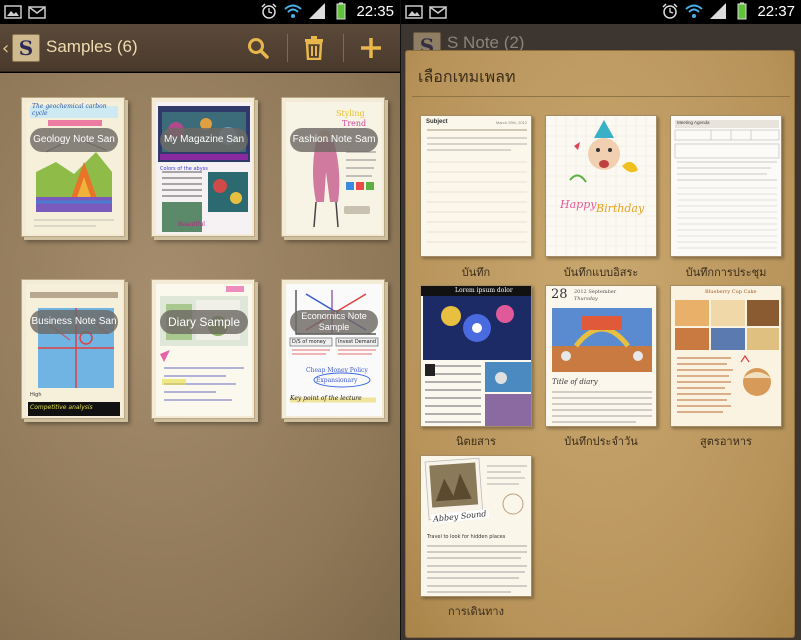 Image resolution: width=801 pixels, height=640 pixels. I want to click on template-heading: Blueberry Cup Cake, so click(731, 292).